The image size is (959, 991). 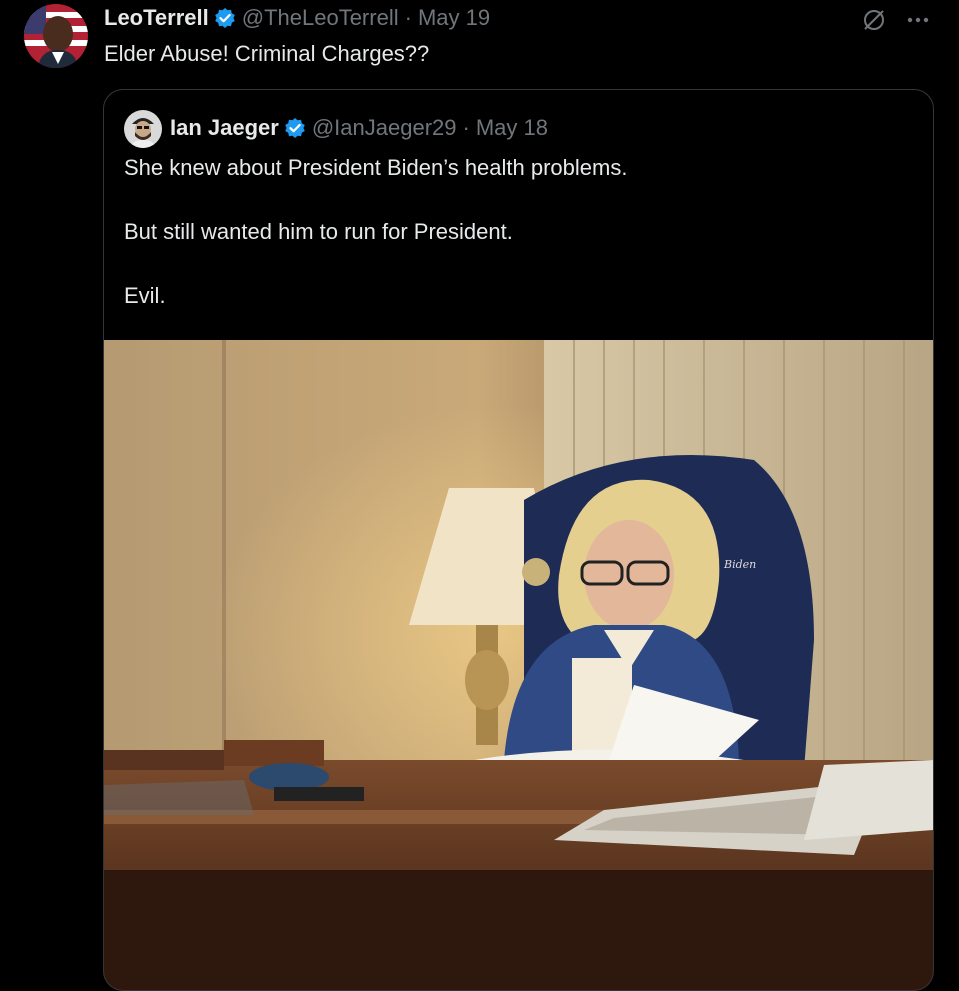 What do you see at coordinates (145, 295) in the screenshot?
I see `quoted-text-line: Evil.` at bounding box center [145, 295].